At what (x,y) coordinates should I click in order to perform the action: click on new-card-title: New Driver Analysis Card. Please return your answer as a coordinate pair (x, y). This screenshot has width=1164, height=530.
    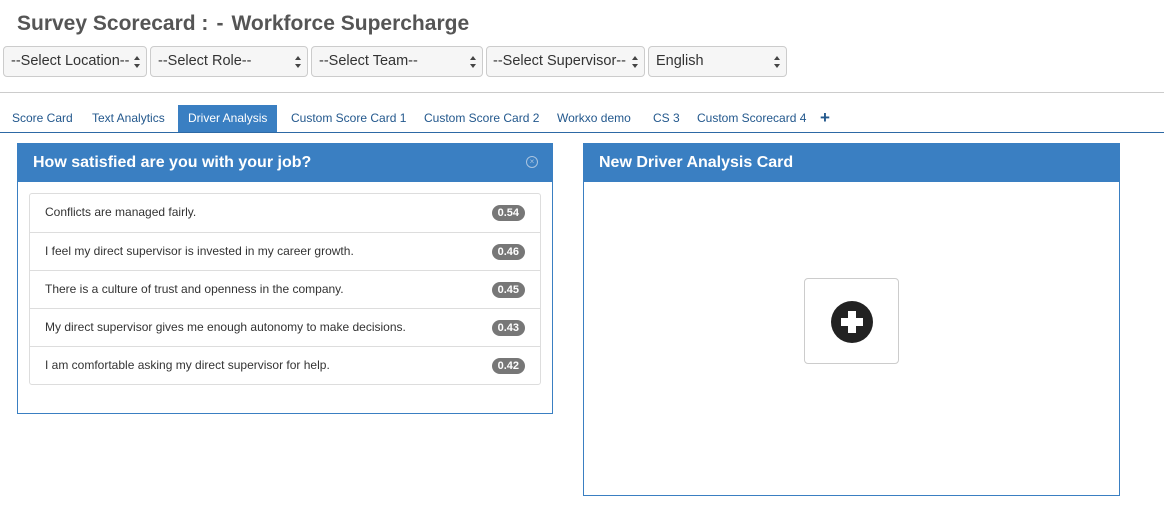
    Looking at the image, I should click on (696, 162).